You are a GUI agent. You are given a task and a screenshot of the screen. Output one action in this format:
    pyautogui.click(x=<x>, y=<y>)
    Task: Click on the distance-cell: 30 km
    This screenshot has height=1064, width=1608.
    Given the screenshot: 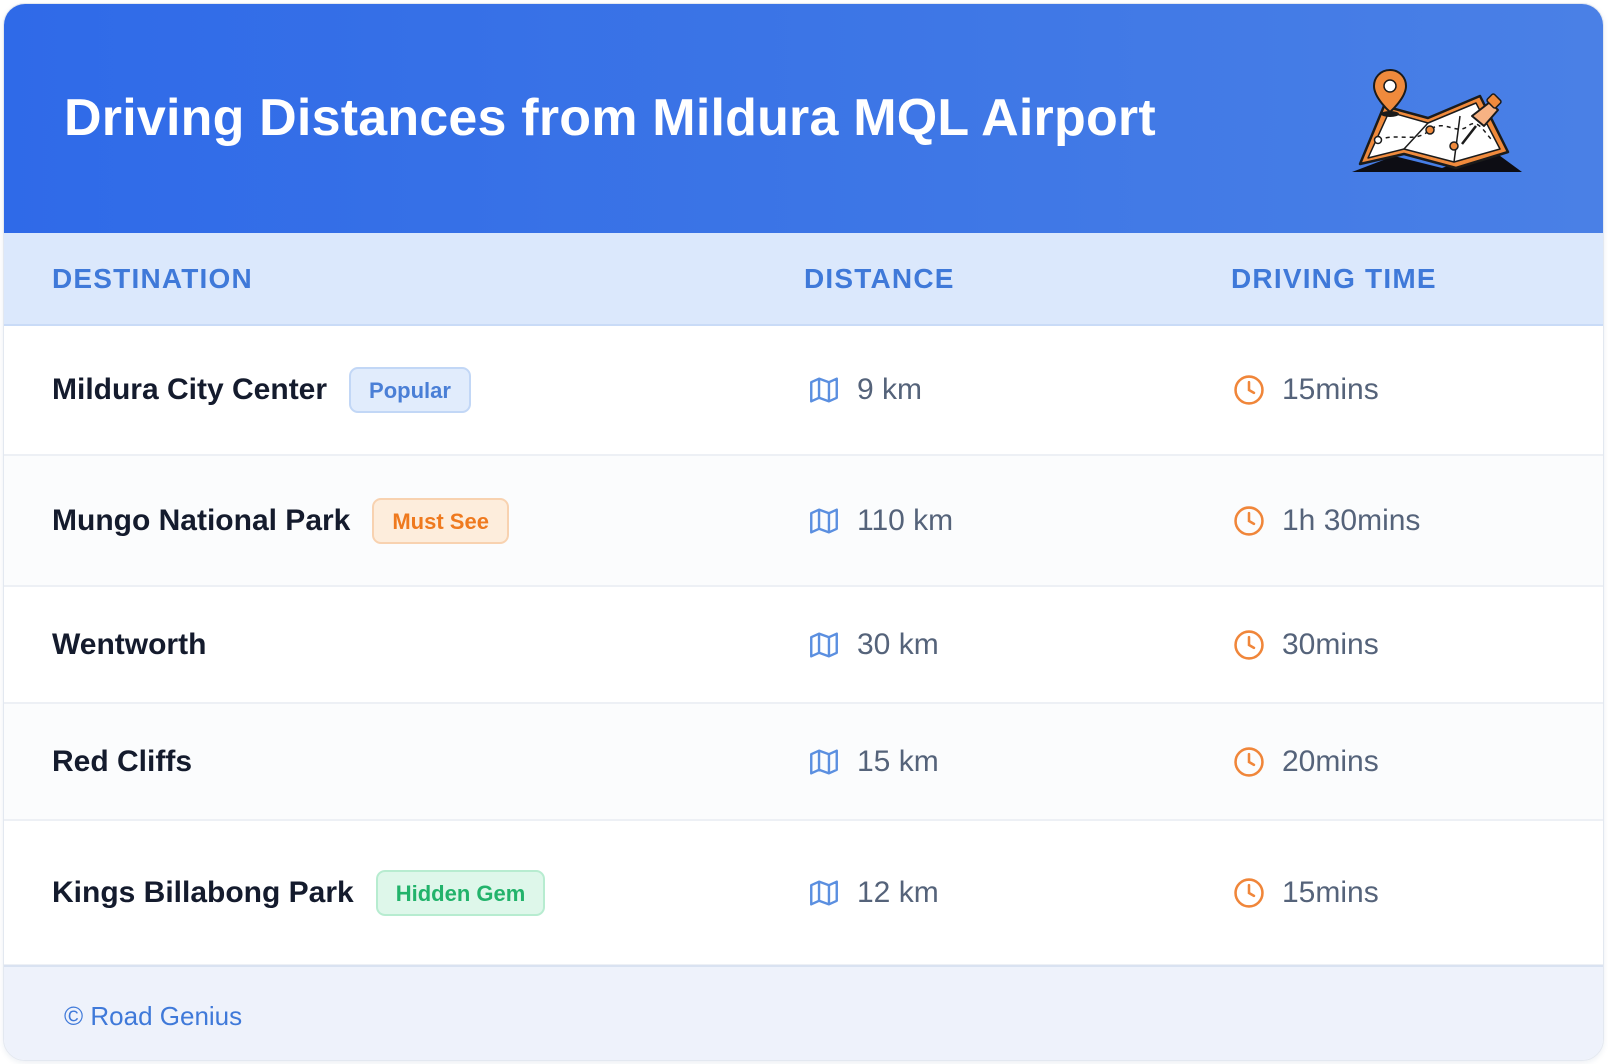 What is the action you would take?
    pyautogui.click(x=873, y=645)
    